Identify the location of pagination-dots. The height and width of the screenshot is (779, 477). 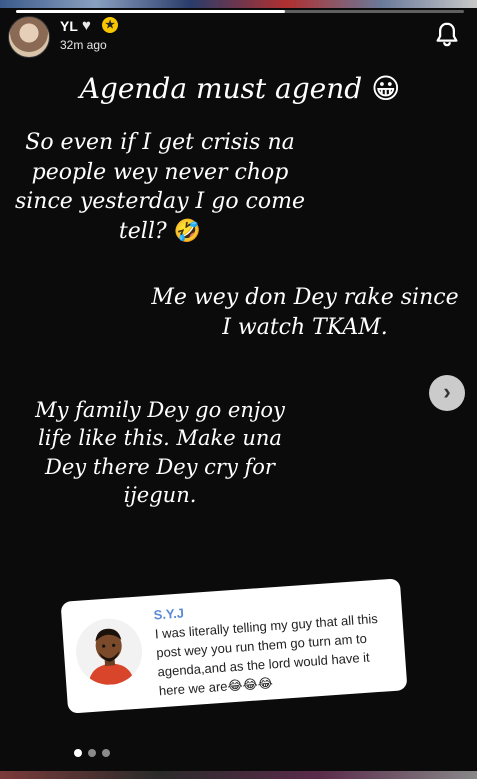
(92, 753).